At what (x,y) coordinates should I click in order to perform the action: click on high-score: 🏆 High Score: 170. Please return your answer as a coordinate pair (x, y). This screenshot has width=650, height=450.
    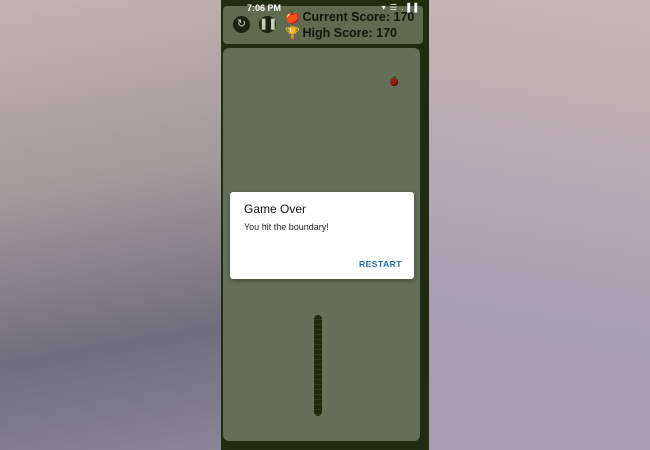
    Looking at the image, I should click on (341, 33).